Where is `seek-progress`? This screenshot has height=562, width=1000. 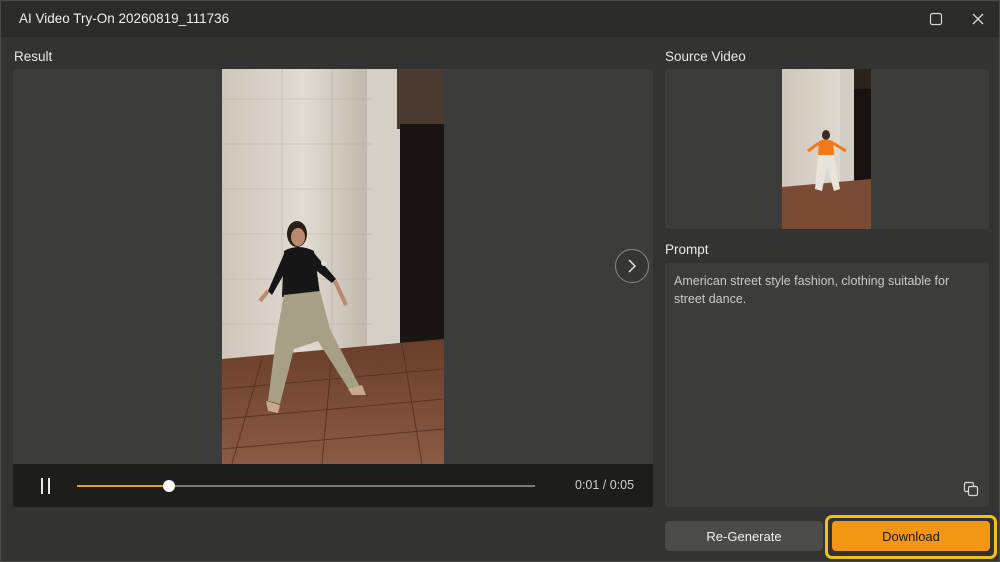 seek-progress is located at coordinates (123, 486).